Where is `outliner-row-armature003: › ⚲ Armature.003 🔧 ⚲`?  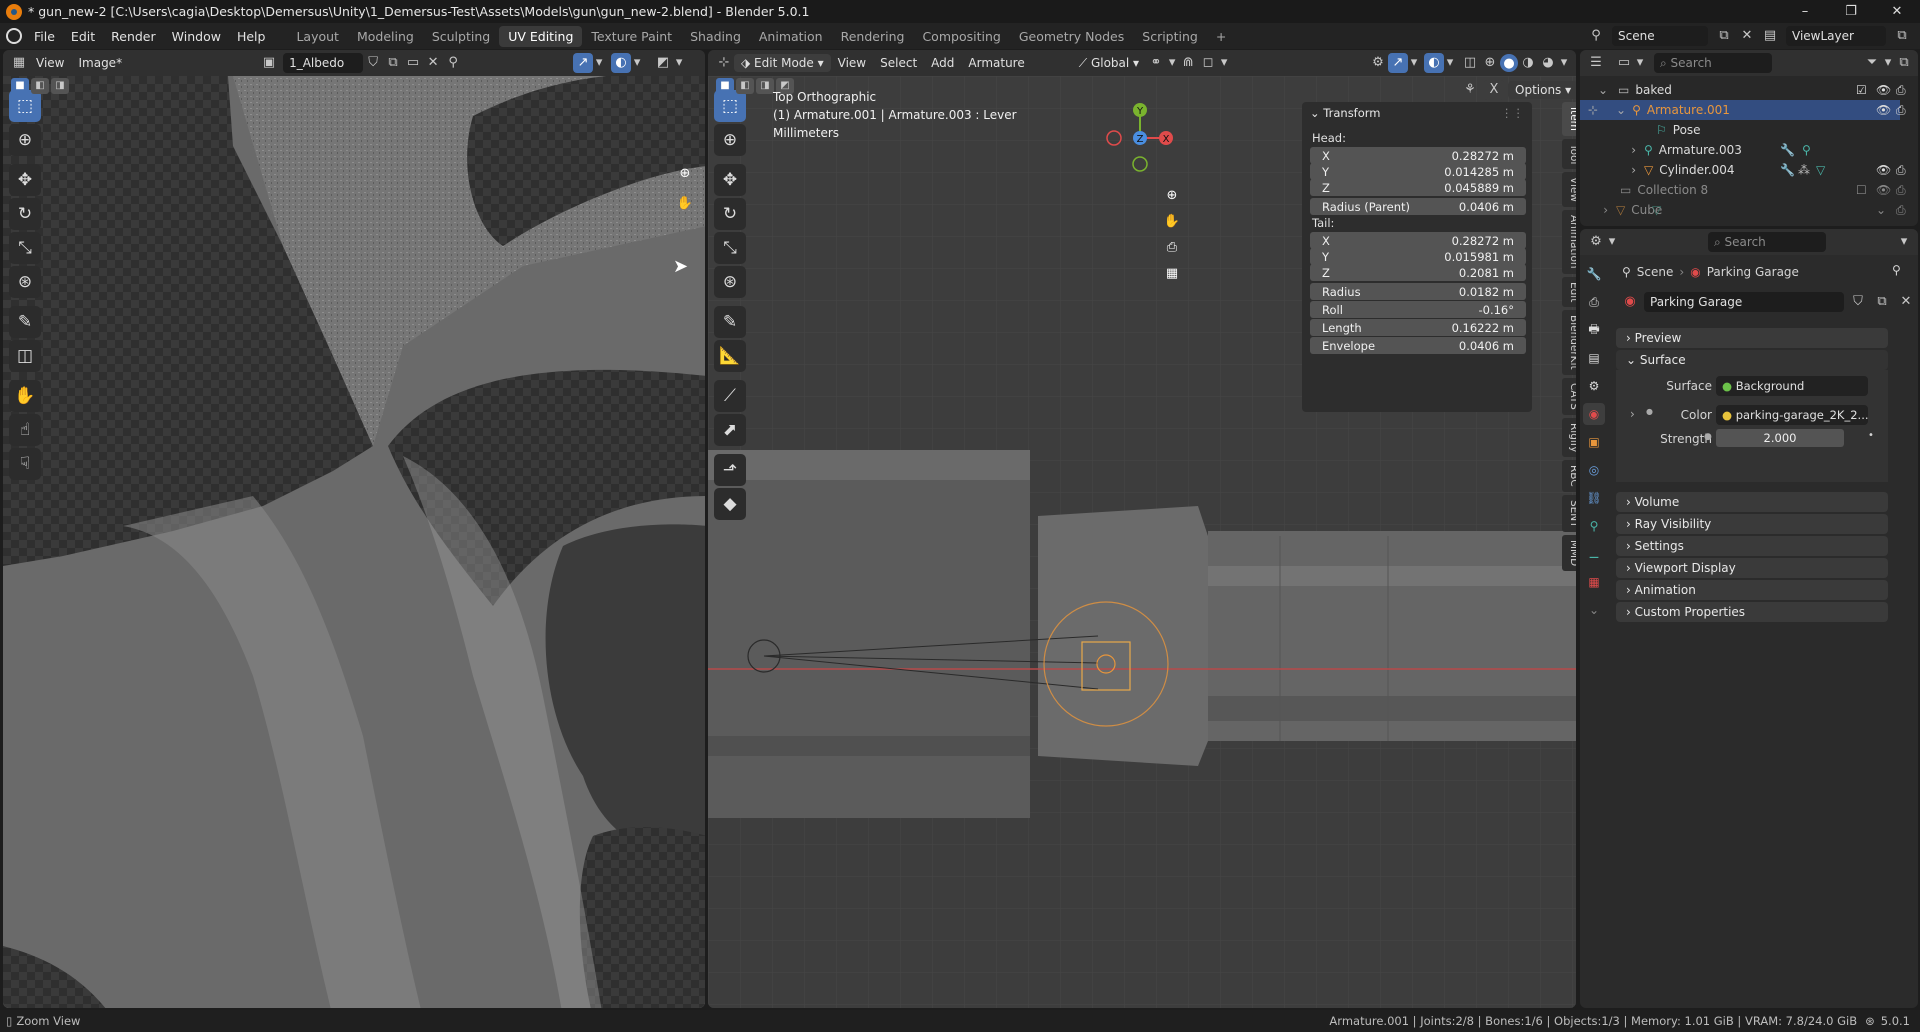
outliner-row-armature003: › ⚲ Armature.003 🔧 ⚲ is located at coordinates (1740, 150).